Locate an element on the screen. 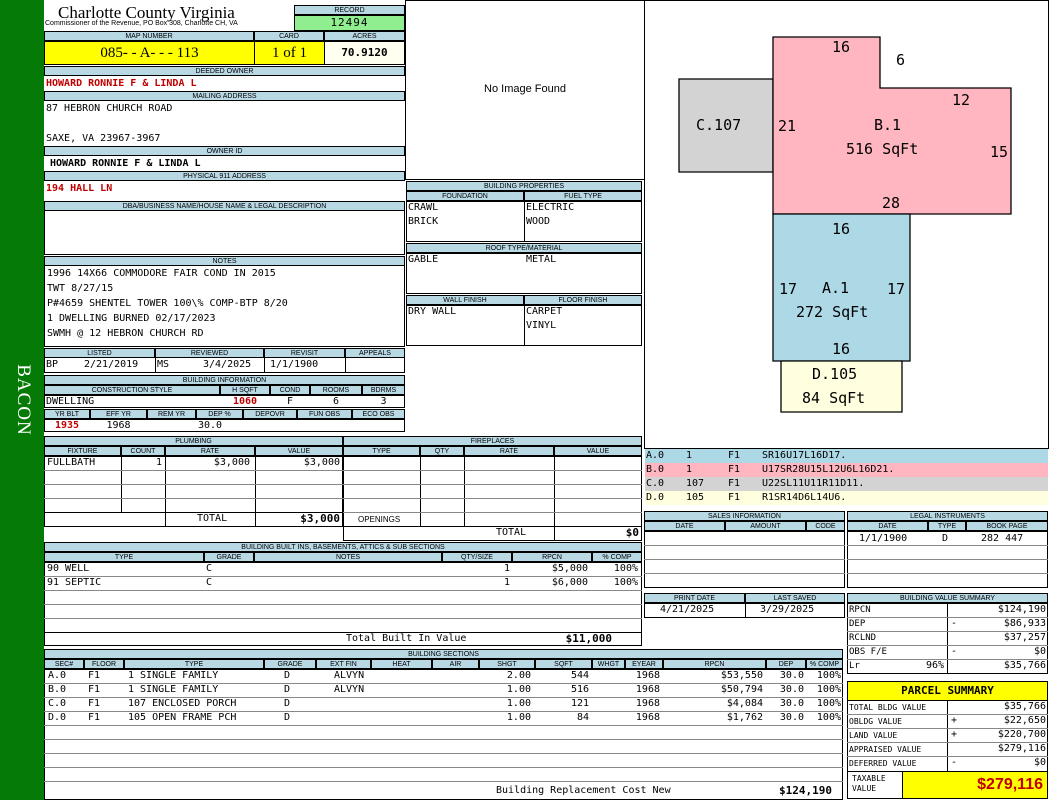 Image resolution: width=1050 pixels, height=800 pixels. builtin-qty: 1 is located at coordinates (506, 568).